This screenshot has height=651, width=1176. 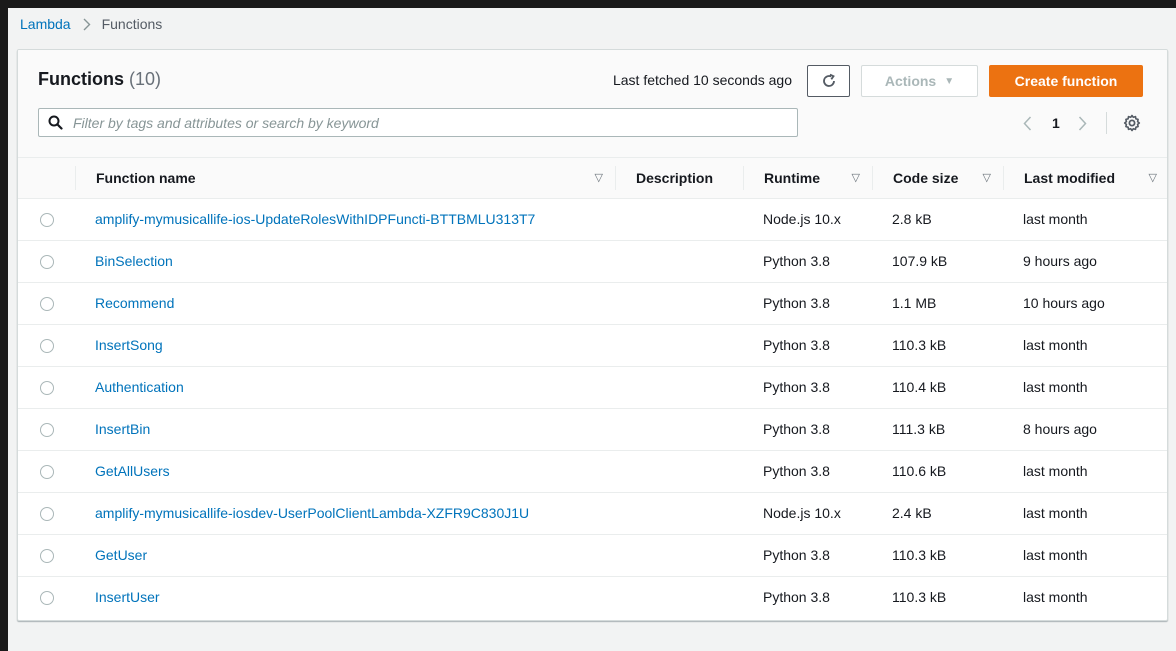 I want to click on breadcrumb-lambda-link: Lambda, so click(x=45, y=24).